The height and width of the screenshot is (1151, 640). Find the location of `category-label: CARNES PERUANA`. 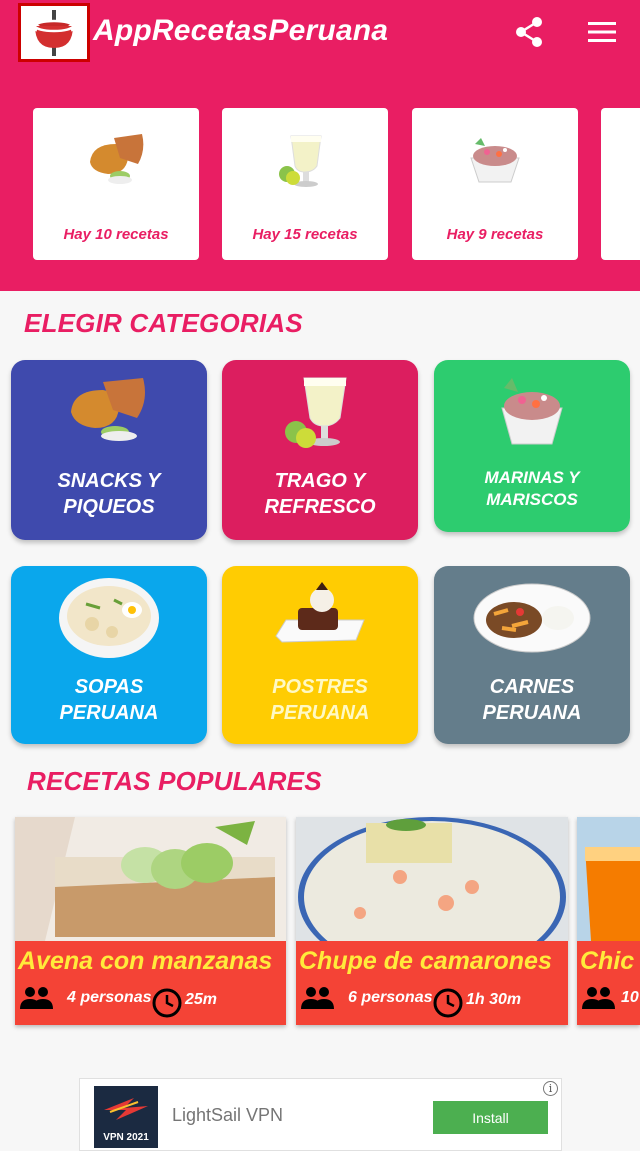

category-label: CARNES PERUANA is located at coordinates (532, 700).